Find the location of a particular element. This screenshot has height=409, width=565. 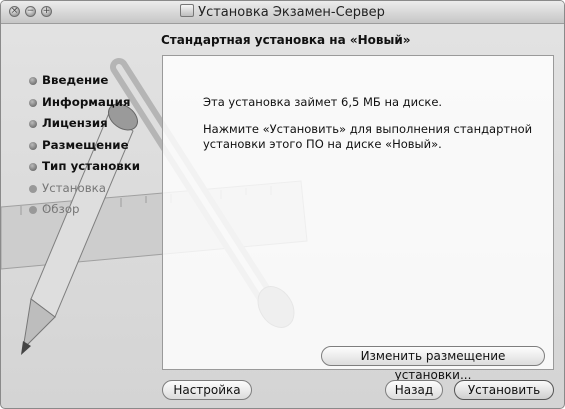

customize-button: Настройка is located at coordinates (207, 390).